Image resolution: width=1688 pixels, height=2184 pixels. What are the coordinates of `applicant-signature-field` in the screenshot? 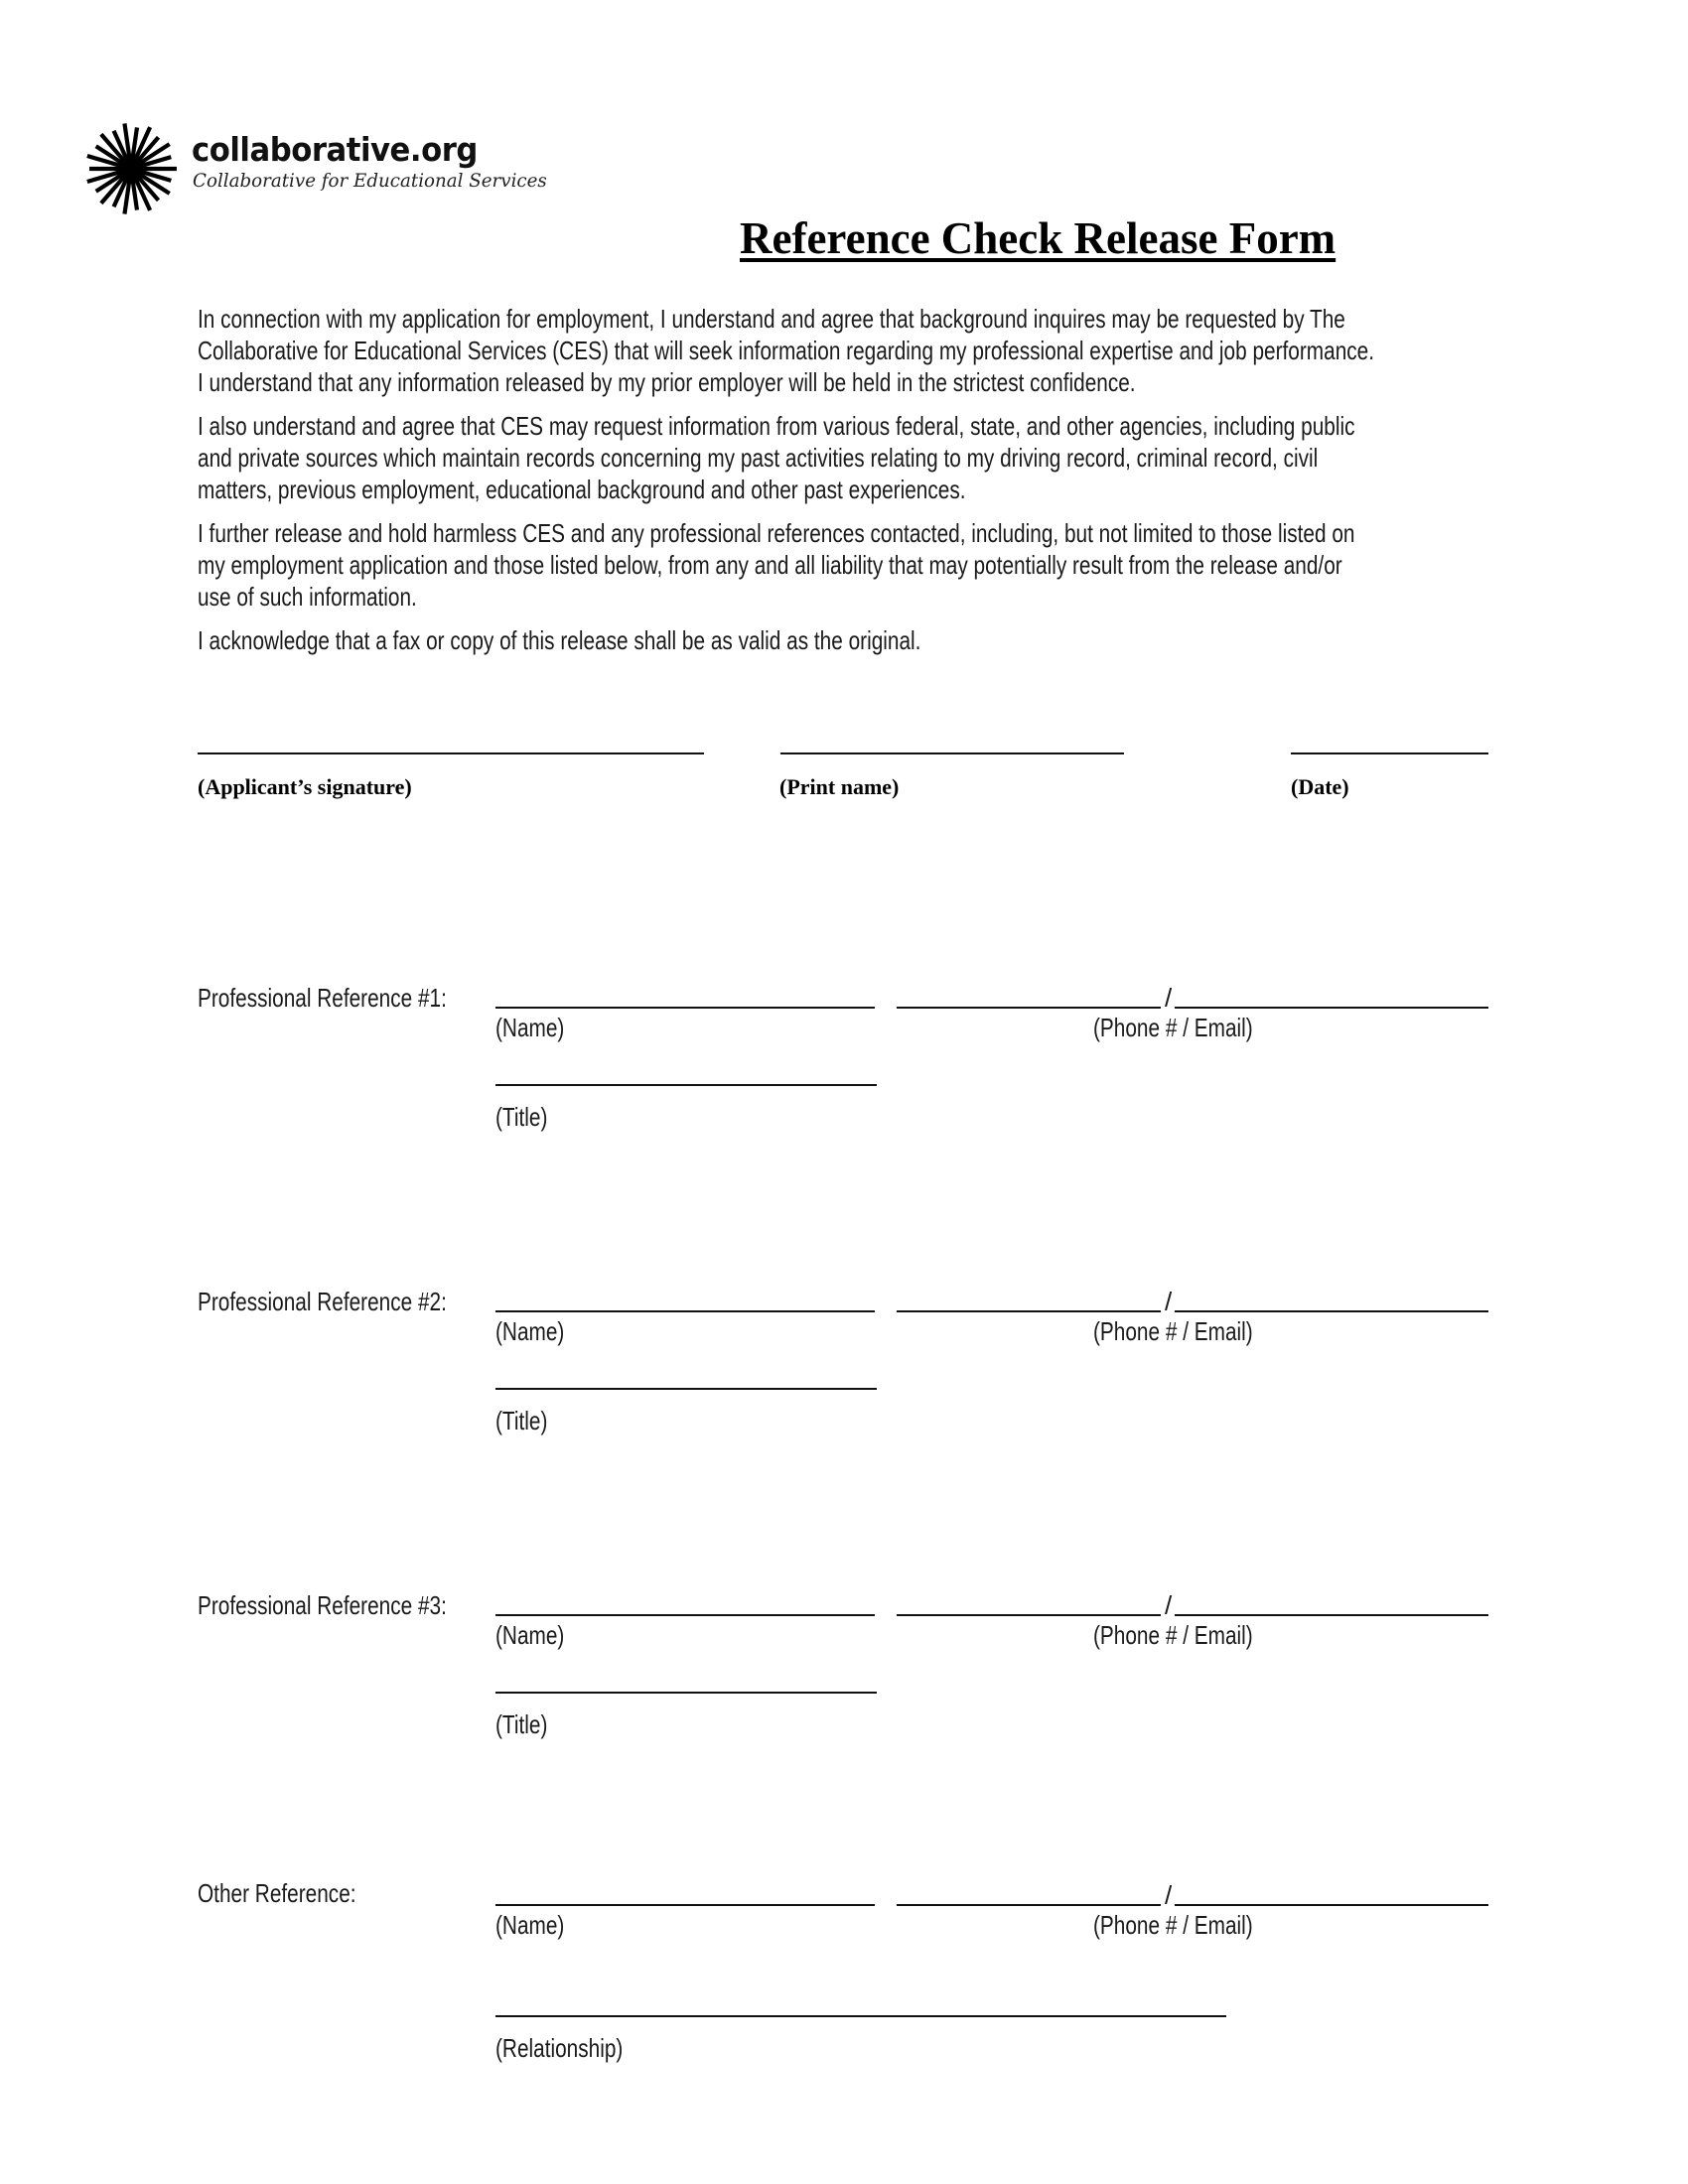 It's located at (451, 753).